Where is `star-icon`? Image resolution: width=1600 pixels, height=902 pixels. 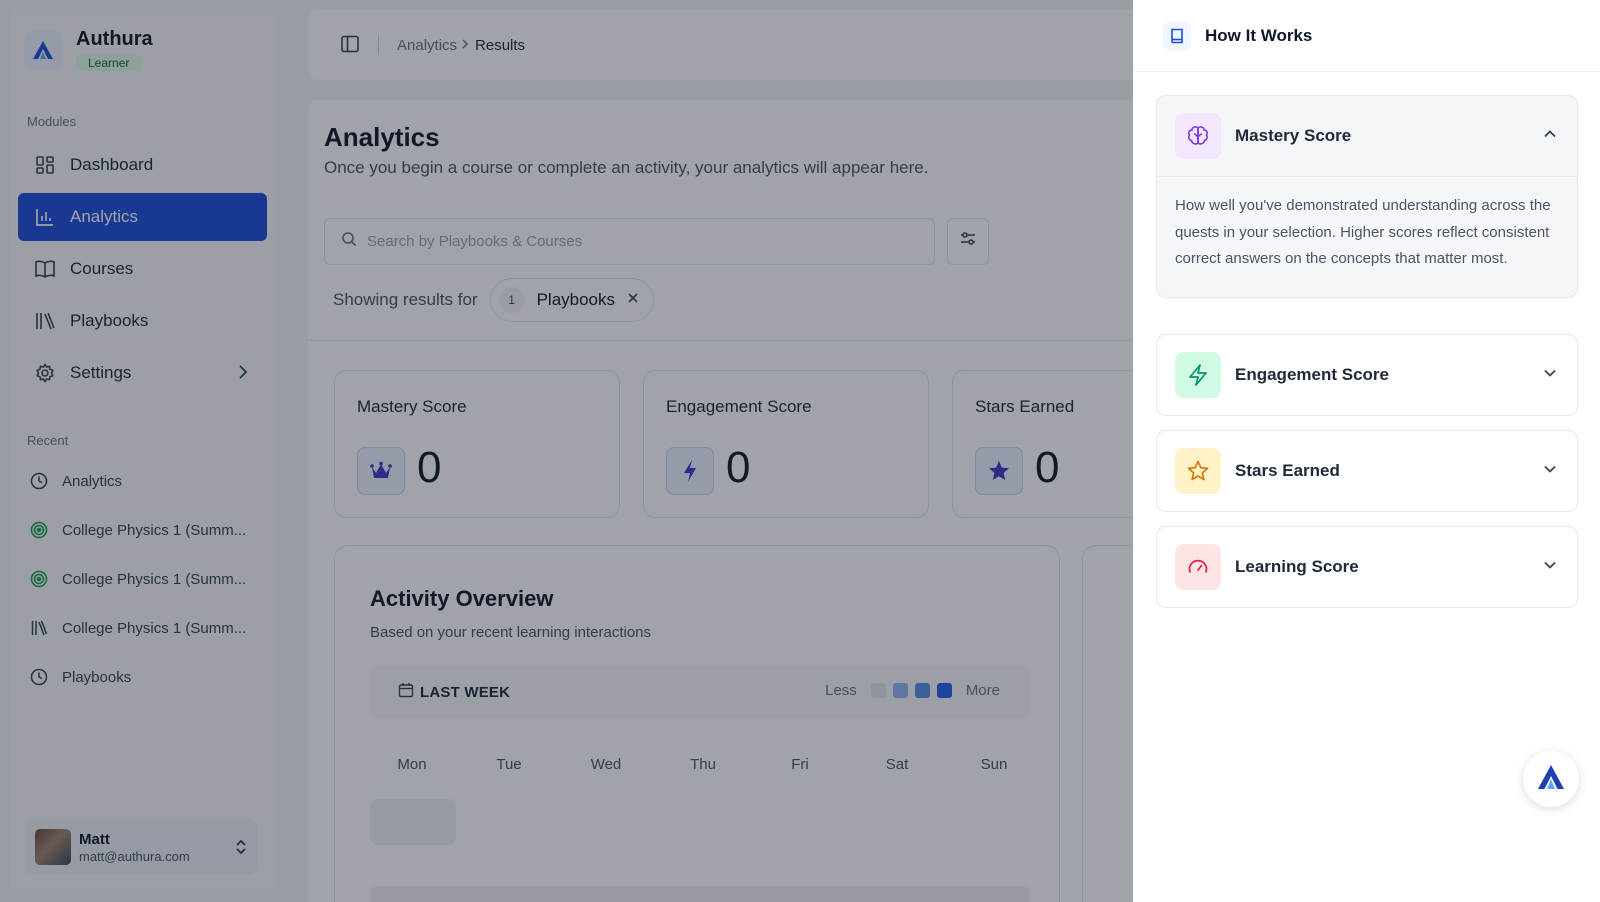
star-icon is located at coordinates (1198, 471).